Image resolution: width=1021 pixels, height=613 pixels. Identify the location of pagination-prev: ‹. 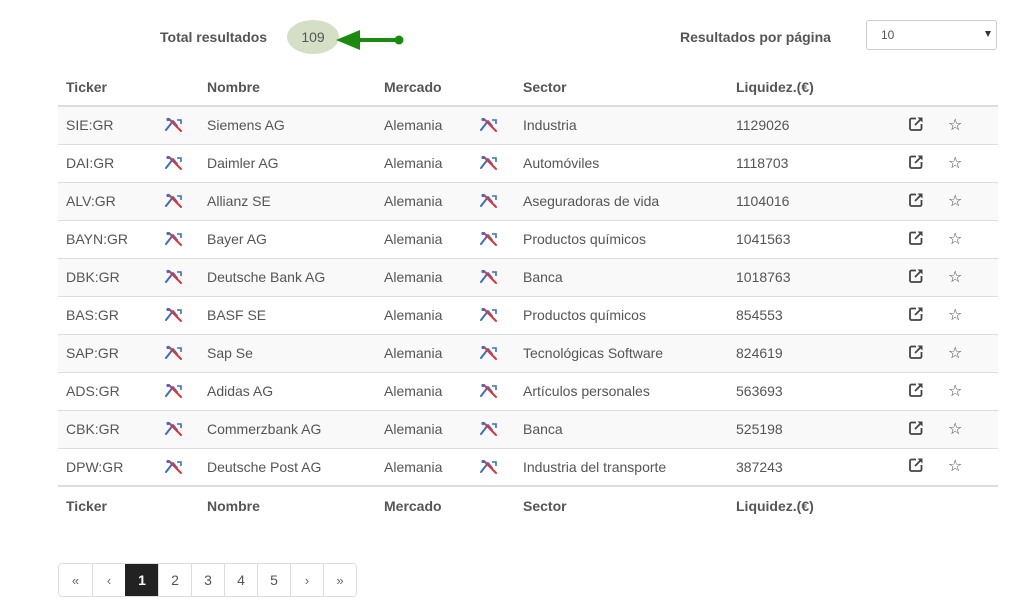
(108, 580).